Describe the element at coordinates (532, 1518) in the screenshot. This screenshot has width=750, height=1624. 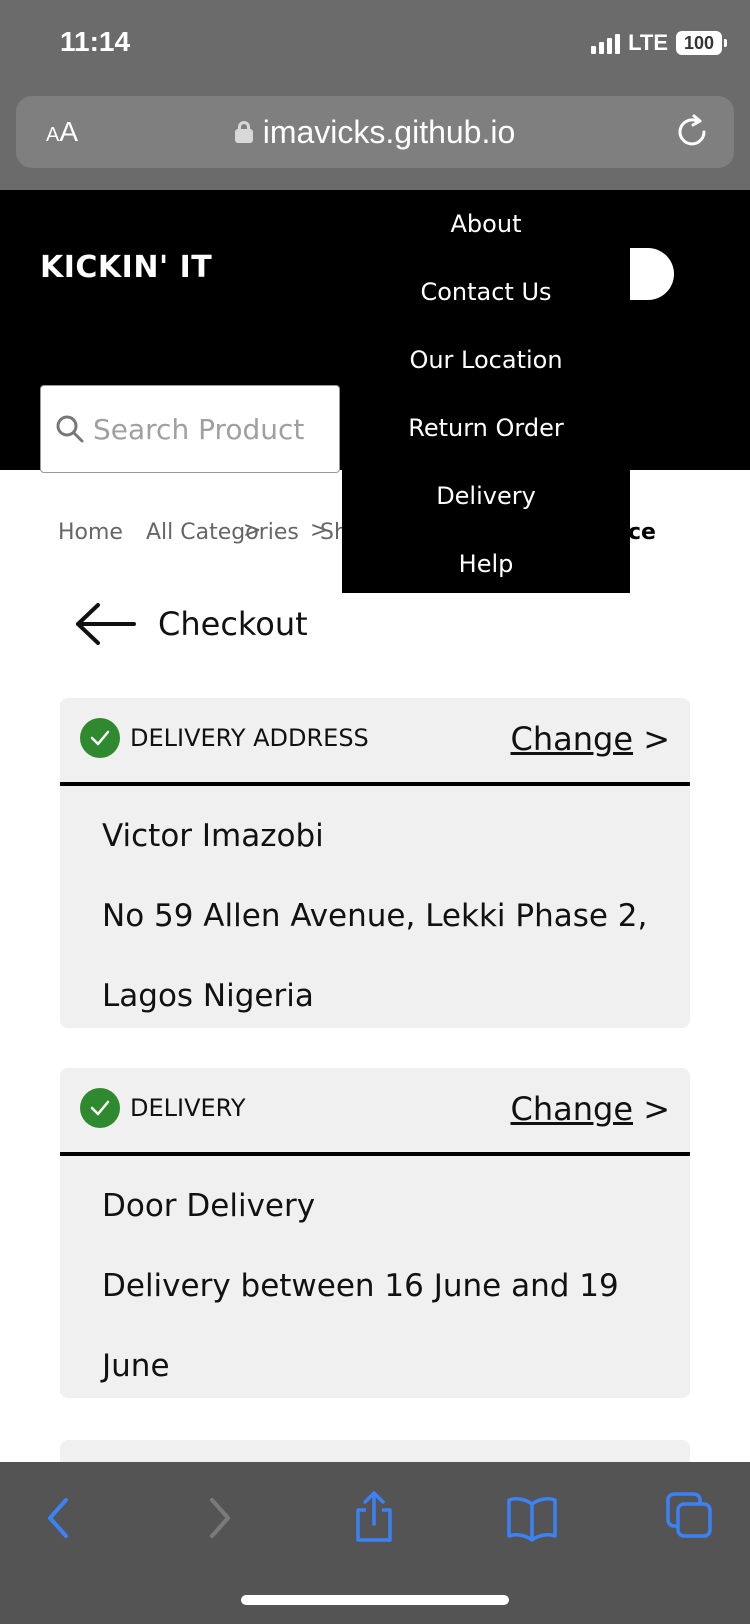
I see `bookmarks-icon` at that location.